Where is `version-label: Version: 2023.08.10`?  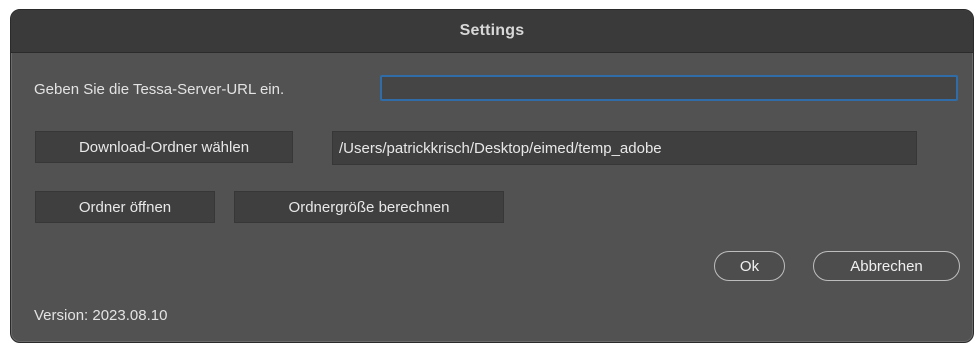 version-label: Version: 2023.08.10 is located at coordinates (101, 315).